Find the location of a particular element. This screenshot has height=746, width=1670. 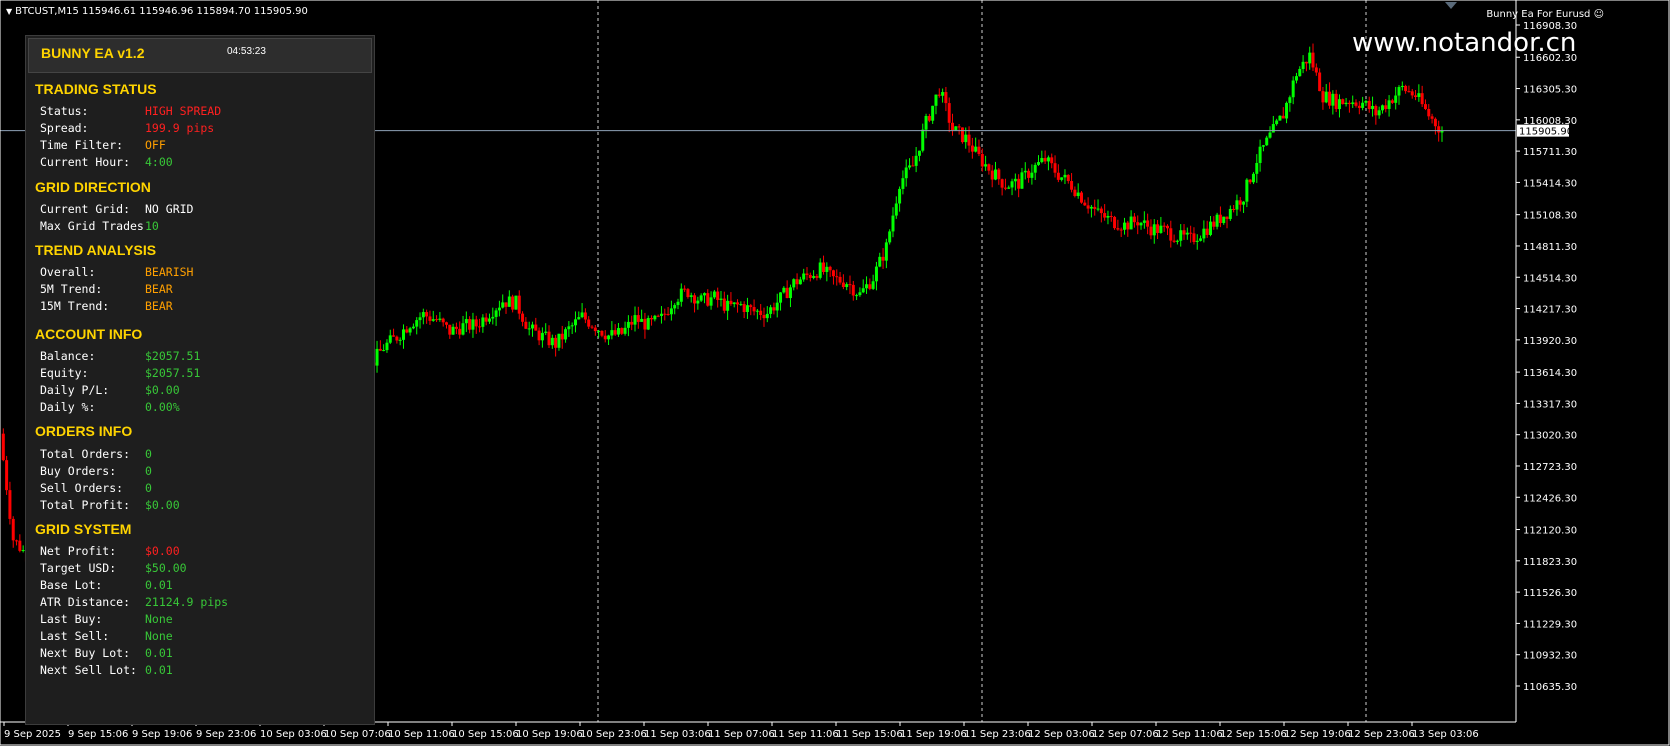

row-label: Status: is located at coordinates (64, 111).